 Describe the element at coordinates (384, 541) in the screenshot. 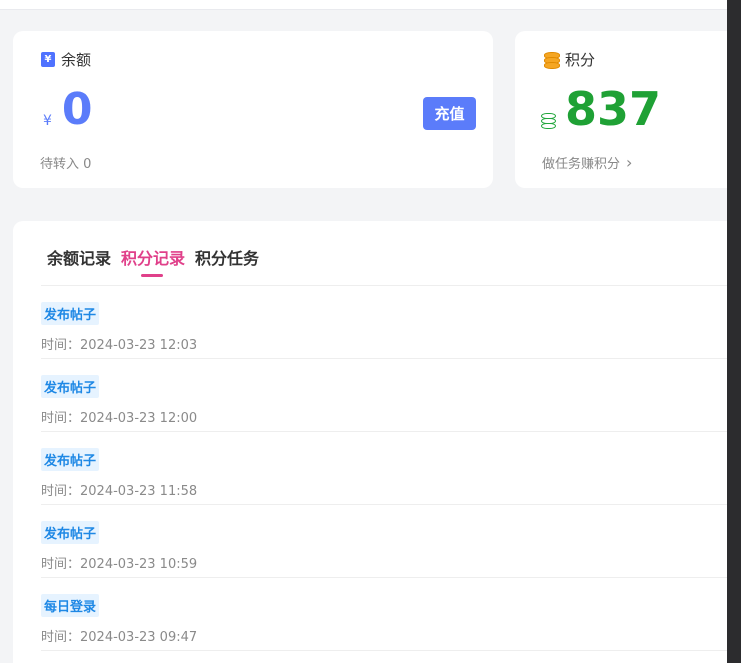

I see `list-item: 发布帖子 时间：2024-03-23 10:59` at that location.